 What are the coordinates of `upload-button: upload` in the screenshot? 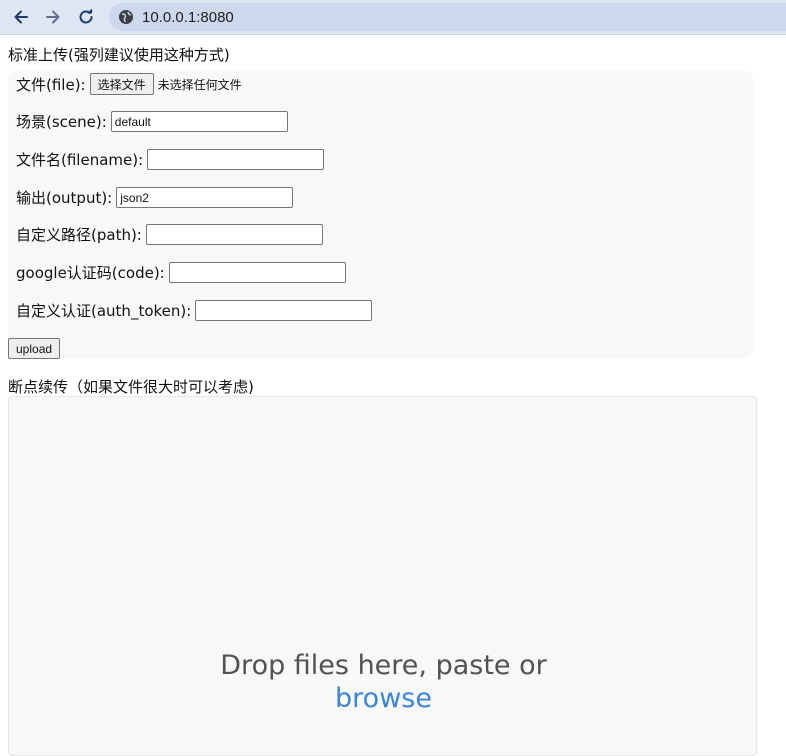 It's located at (34, 348).